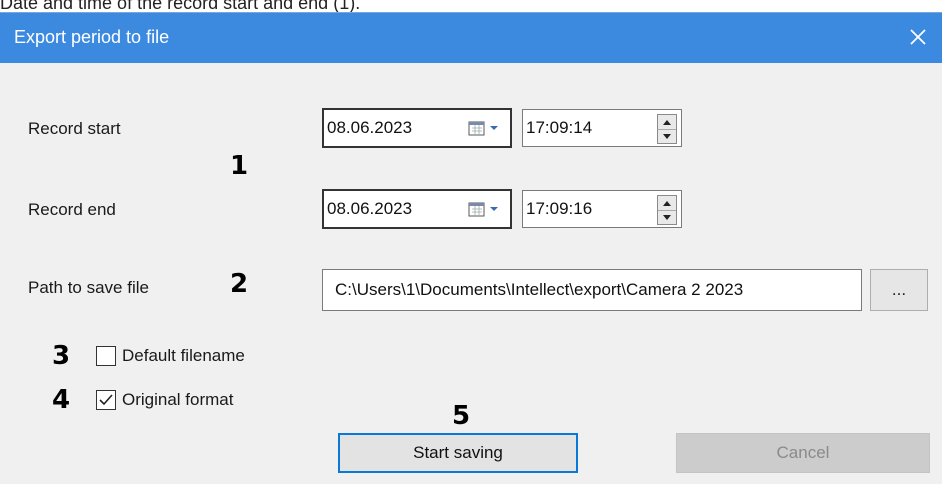 The image size is (942, 484). Describe the element at coordinates (602, 128) in the screenshot. I see `record-start-time-field: 17:09:14` at that location.